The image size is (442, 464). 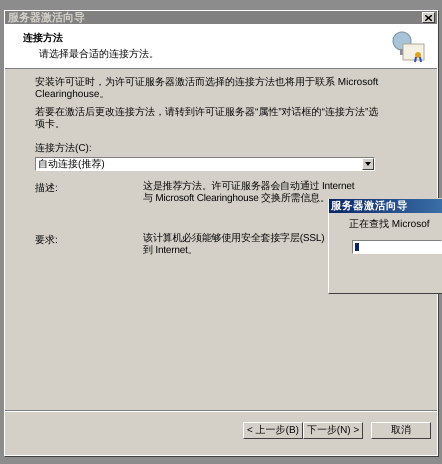 What do you see at coordinates (98, 54) in the screenshot?
I see `page-subtitle: 请选择最合适的连接方法。` at bounding box center [98, 54].